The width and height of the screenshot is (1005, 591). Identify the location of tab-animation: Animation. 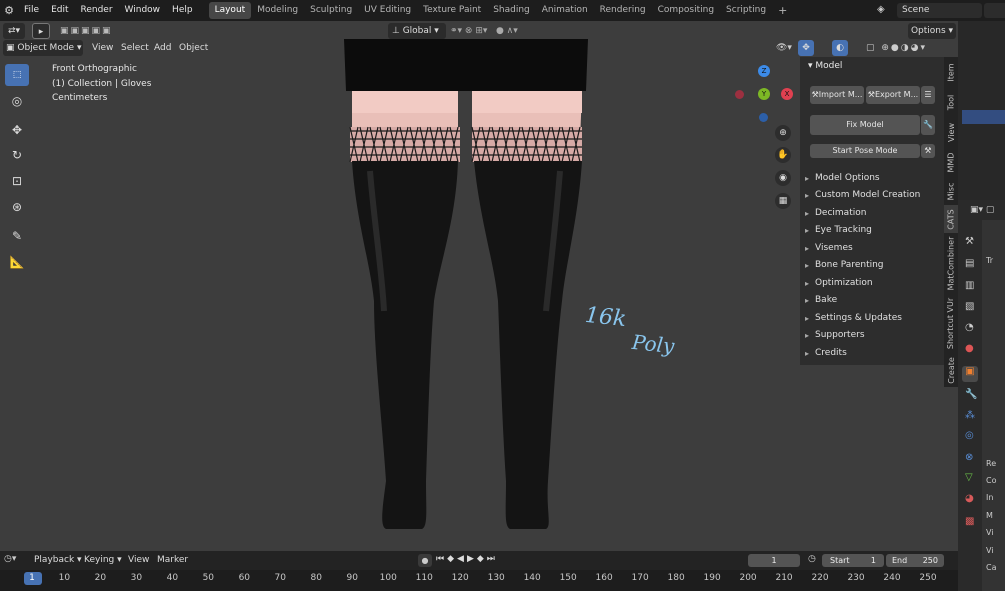
(565, 10).